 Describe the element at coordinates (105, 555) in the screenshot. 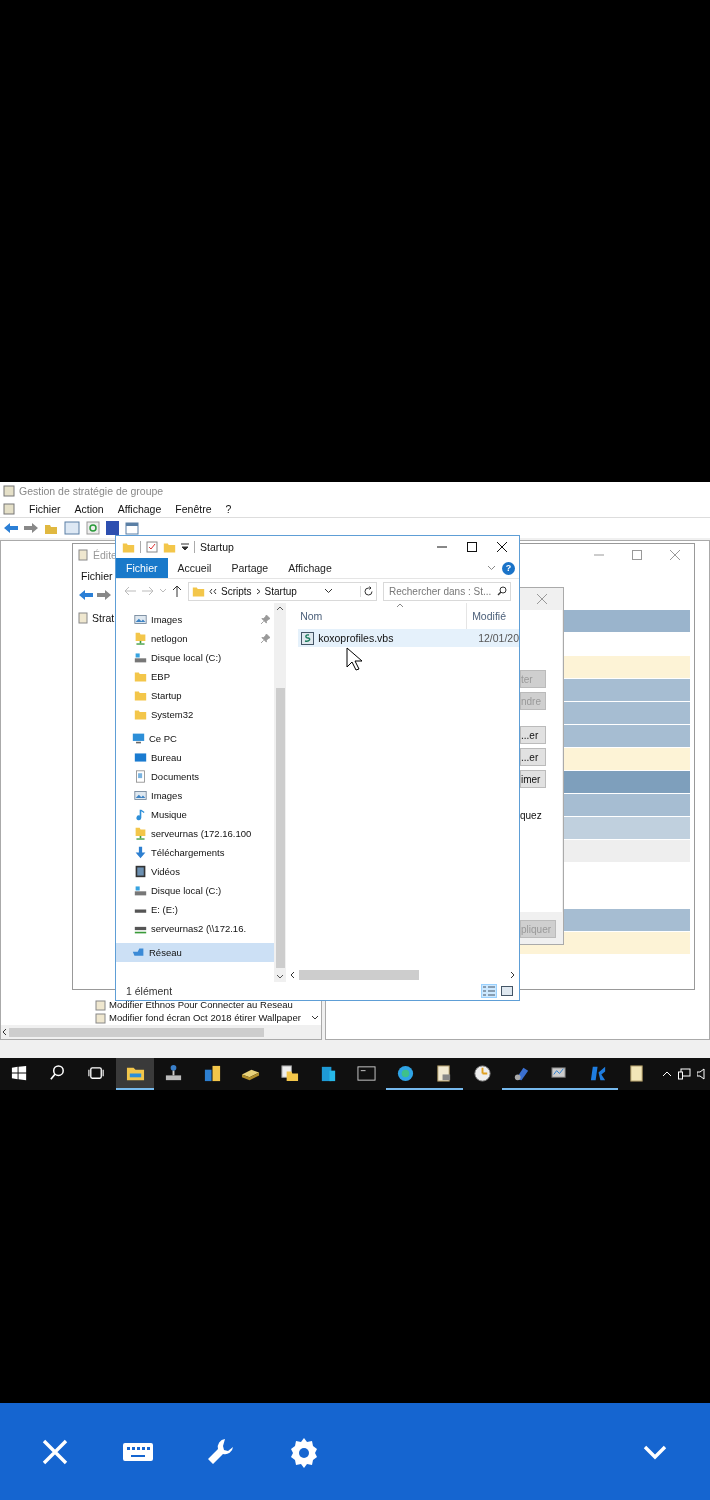

I see `window-title: Édite` at that location.